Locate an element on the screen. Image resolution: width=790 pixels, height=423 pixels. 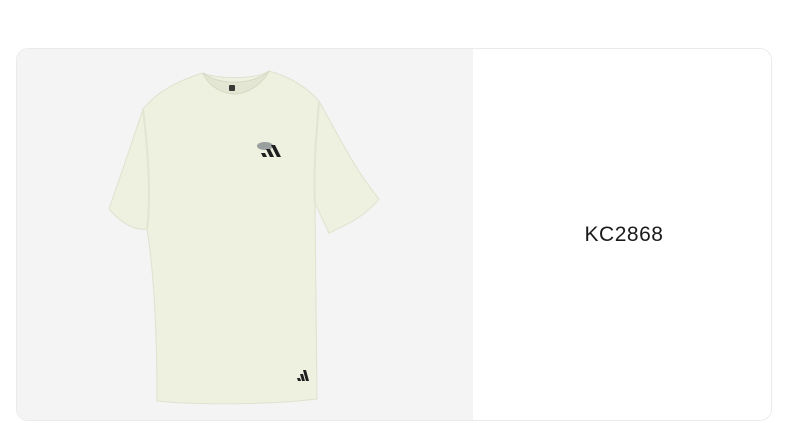
product-code: KC2868 is located at coordinates (624, 234).